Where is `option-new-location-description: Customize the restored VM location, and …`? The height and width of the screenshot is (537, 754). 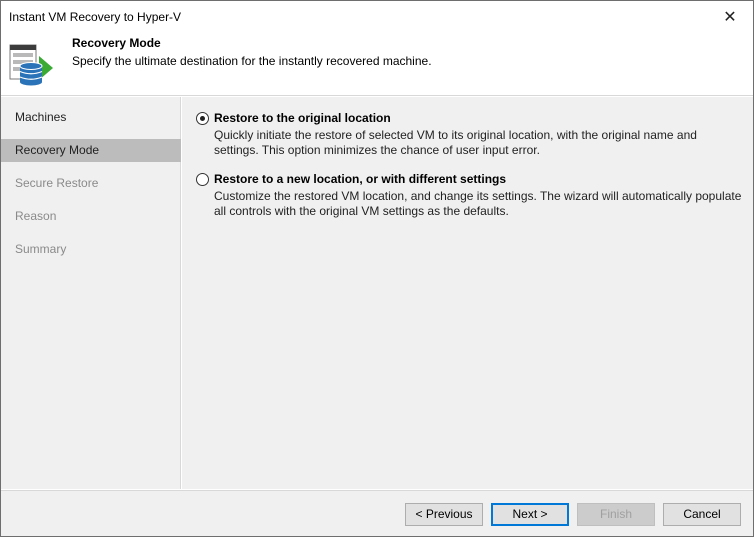
option-new-location-description: Customize the restored VM location, and … is located at coordinates (478, 203).